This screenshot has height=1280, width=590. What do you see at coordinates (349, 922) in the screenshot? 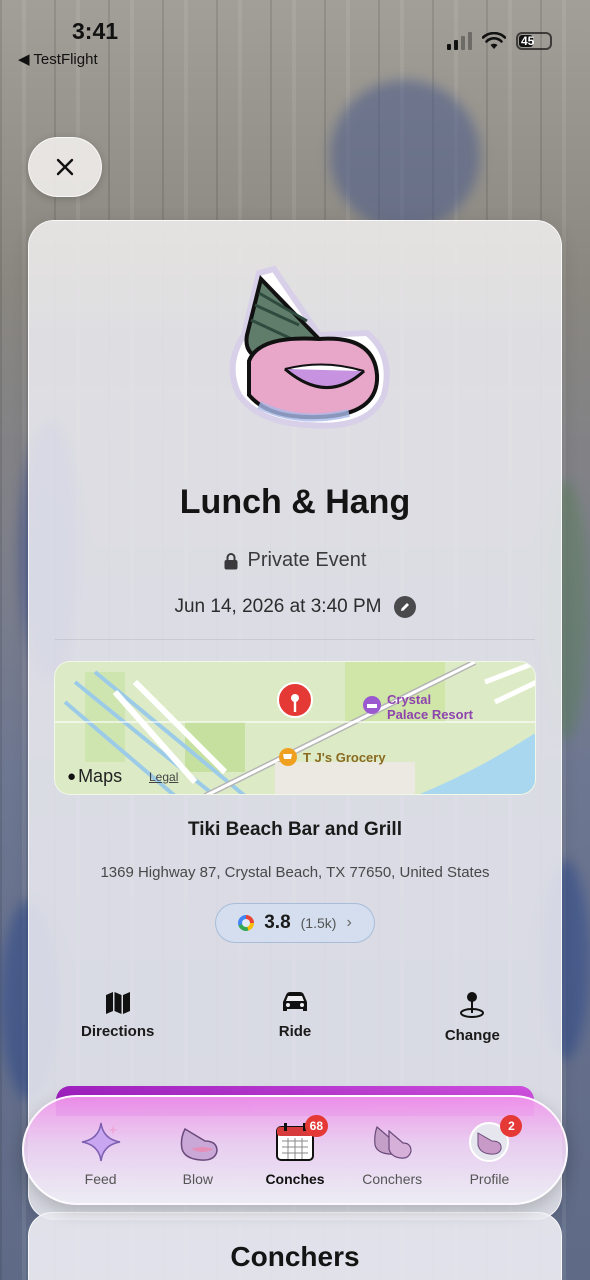
I see `chevron-right-icon: ›` at bounding box center [349, 922].